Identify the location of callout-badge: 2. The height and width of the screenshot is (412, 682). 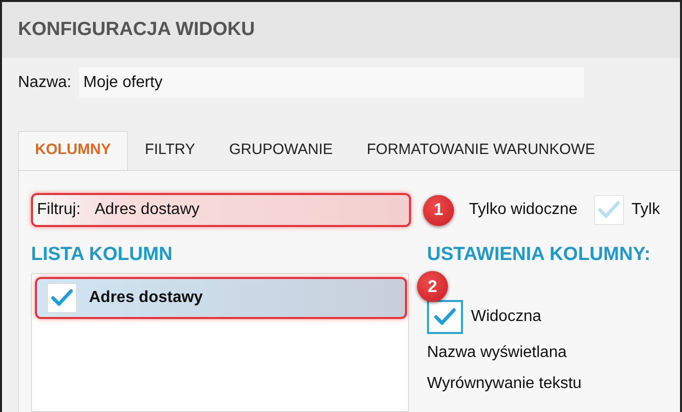
(432, 286).